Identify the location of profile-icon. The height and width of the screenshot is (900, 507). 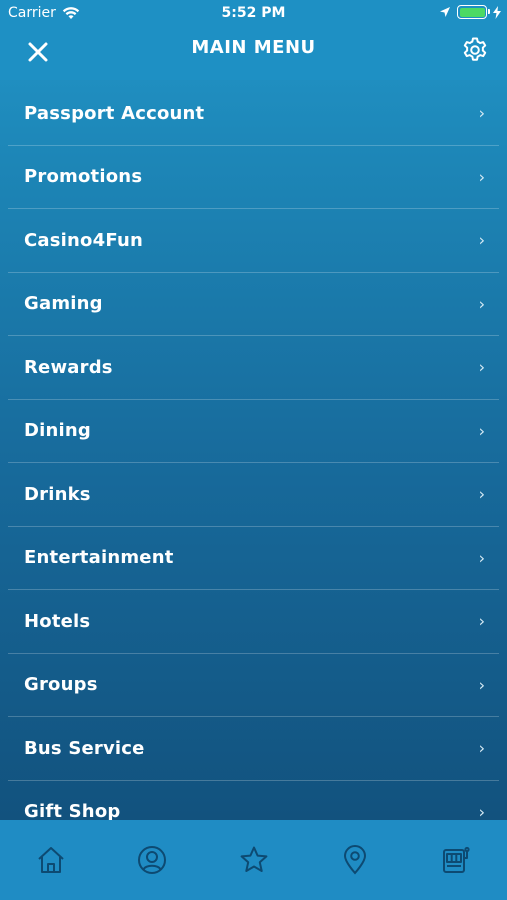
(152, 860).